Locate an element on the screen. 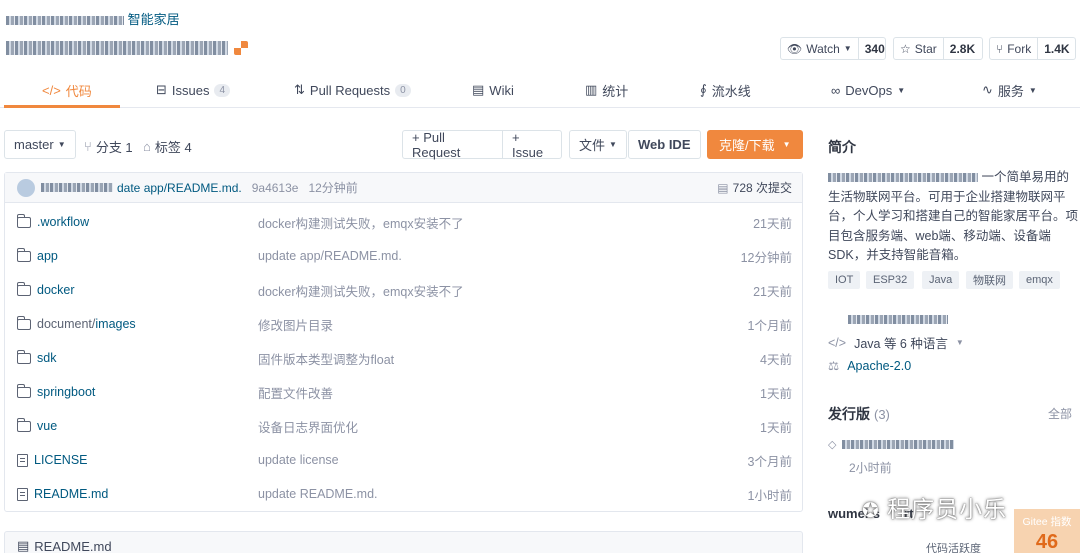 The height and width of the screenshot is (553, 1080). issues-count: 4 is located at coordinates (222, 90).